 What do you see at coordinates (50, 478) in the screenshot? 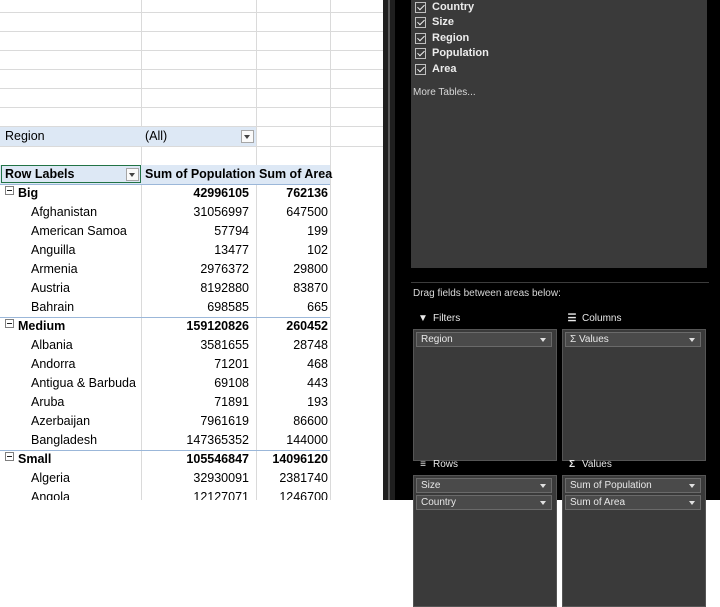
I see `country-label: Algeria` at bounding box center [50, 478].